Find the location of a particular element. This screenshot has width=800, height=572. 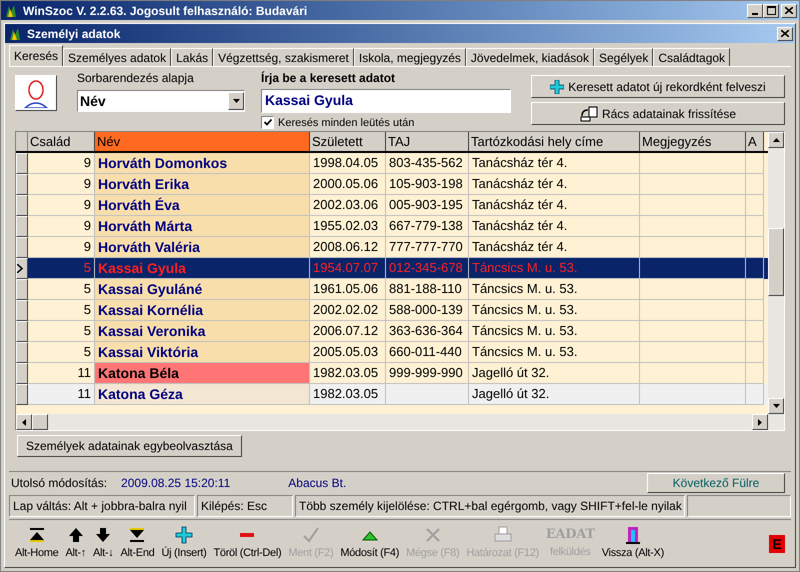

status-bar-panel: Több személy kijelölése: CTRL+bal egérgomb, vagy SHIFT+fel-le nyilak is located at coordinates (490, 506).